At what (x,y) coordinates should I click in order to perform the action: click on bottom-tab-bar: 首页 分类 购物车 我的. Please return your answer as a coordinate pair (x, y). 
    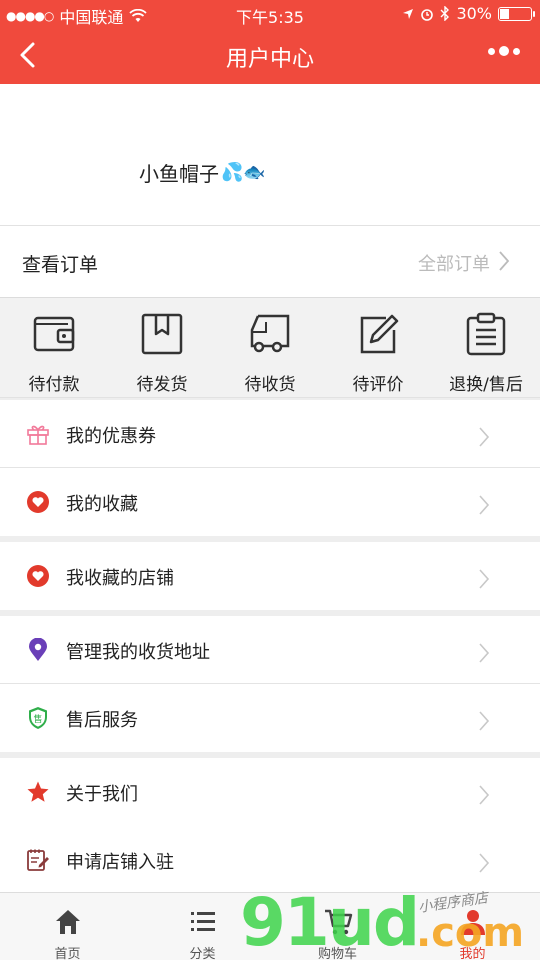
    Looking at the image, I should click on (270, 926).